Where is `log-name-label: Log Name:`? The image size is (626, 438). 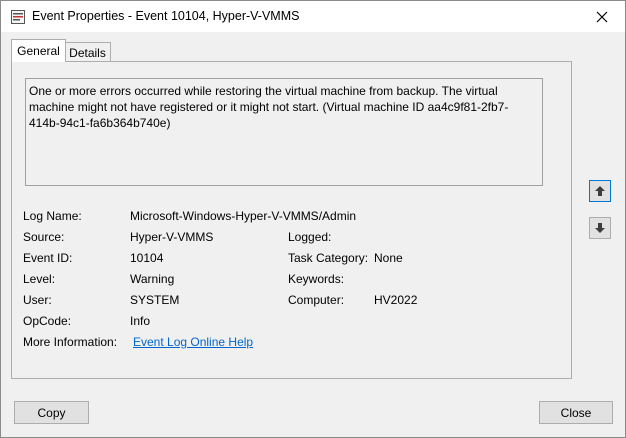
log-name-label: Log Name: is located at coordinates (52, 216).